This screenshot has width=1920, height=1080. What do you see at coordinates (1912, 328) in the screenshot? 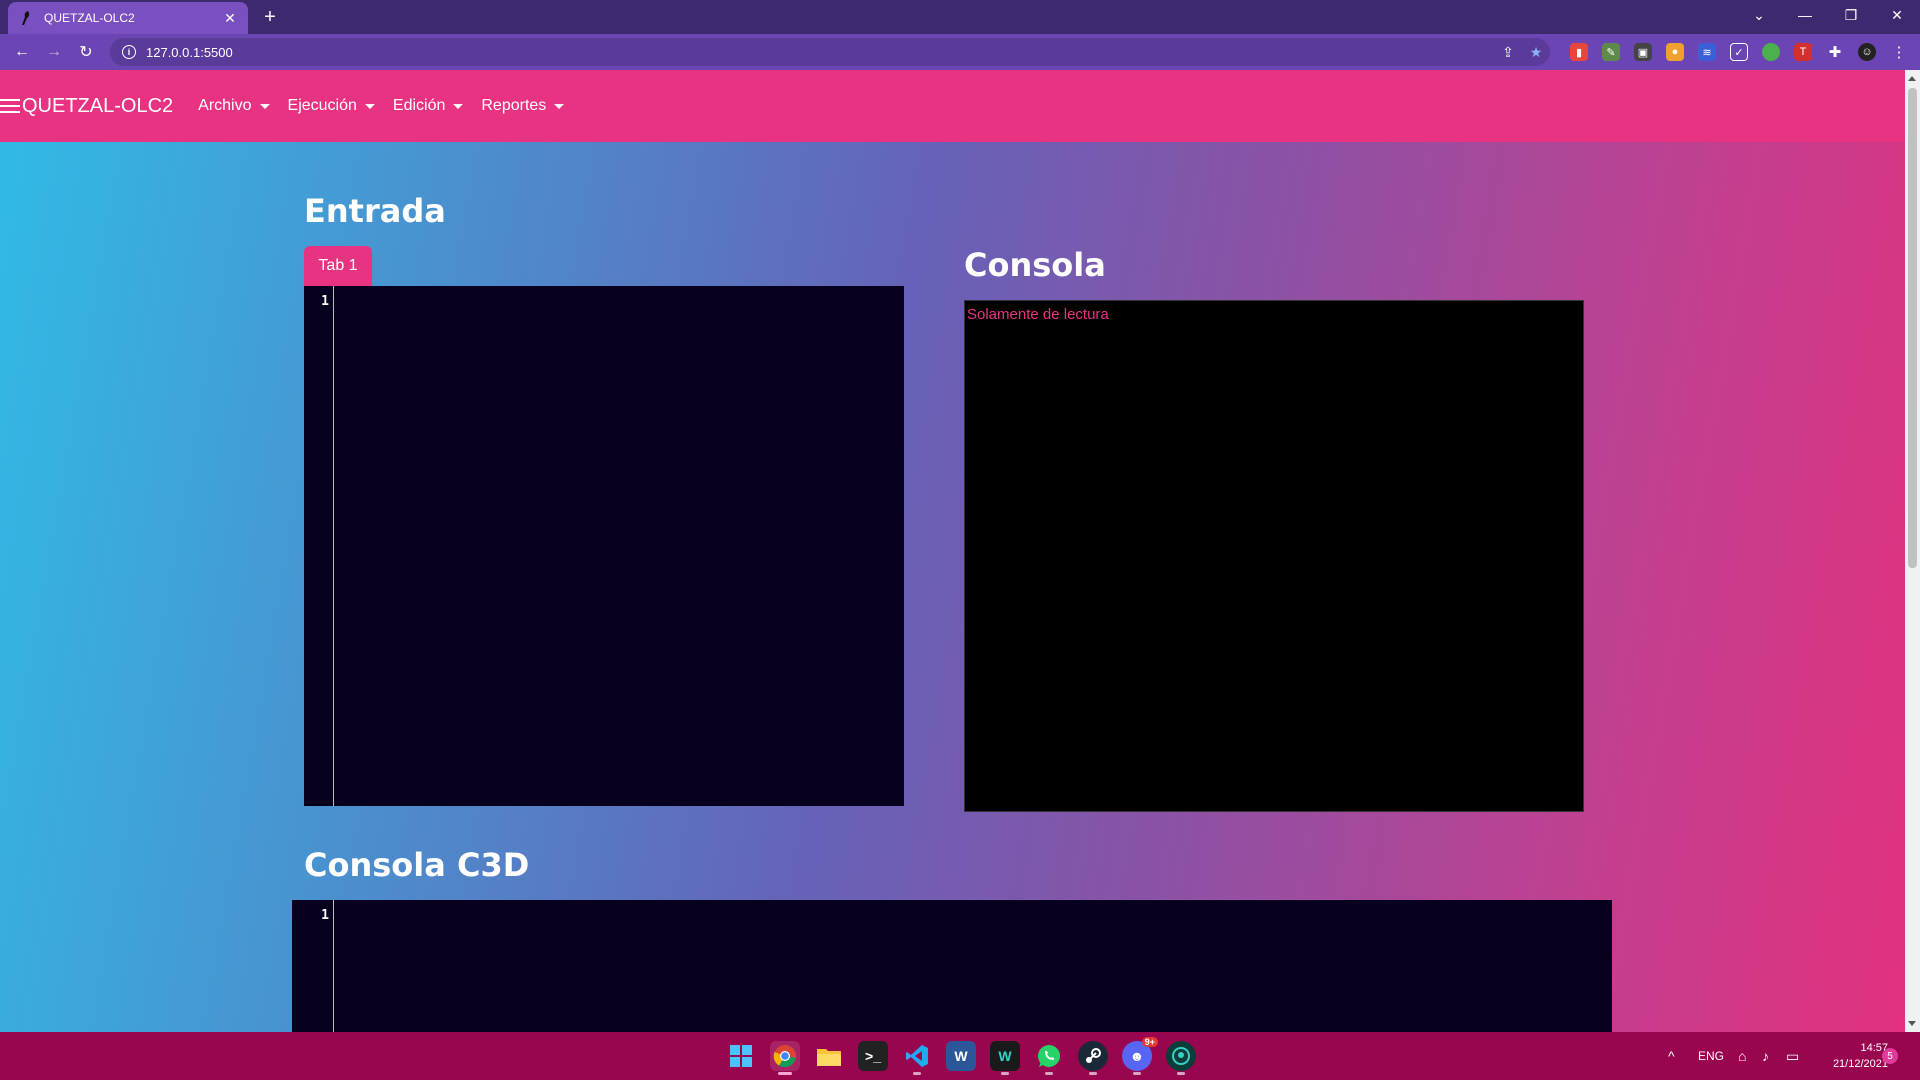
I see `scrollbar-thumb` at bounding box center [1912, 328].